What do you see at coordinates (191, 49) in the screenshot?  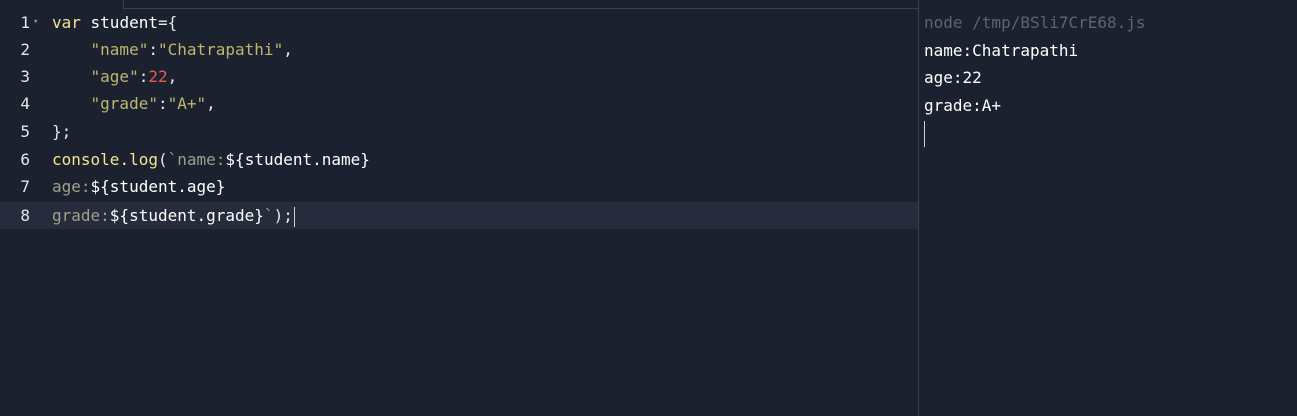 I see `code-text: "name":"Chatrapathi",` at bounding box center [191, 49].